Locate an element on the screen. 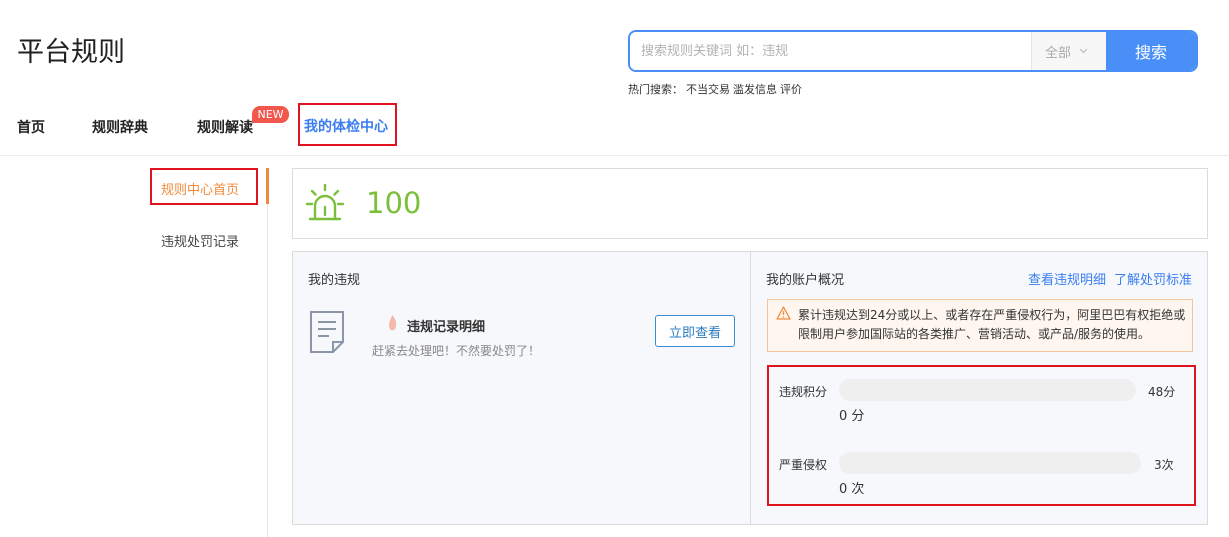  chevron-down-icon is located at coordinates (1083, 51).